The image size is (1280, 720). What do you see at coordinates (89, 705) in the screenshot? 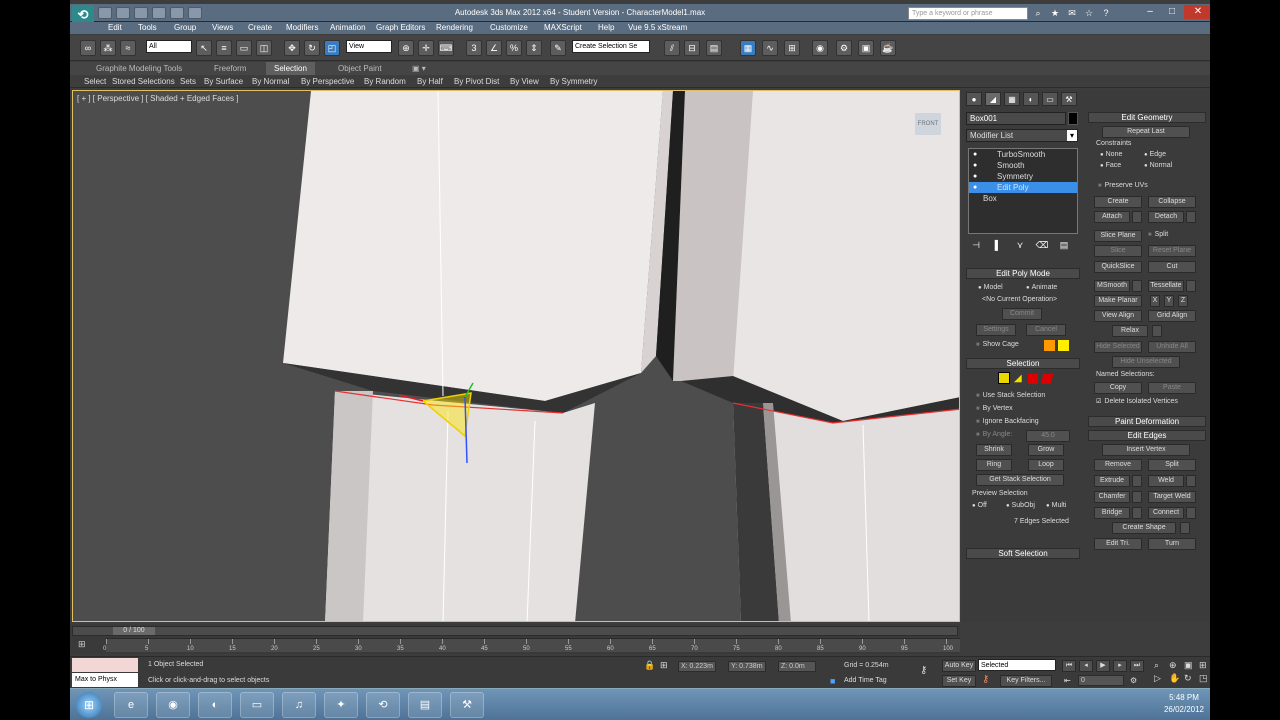
I see `start-button: ⊞` at bounding box center [89, 705].